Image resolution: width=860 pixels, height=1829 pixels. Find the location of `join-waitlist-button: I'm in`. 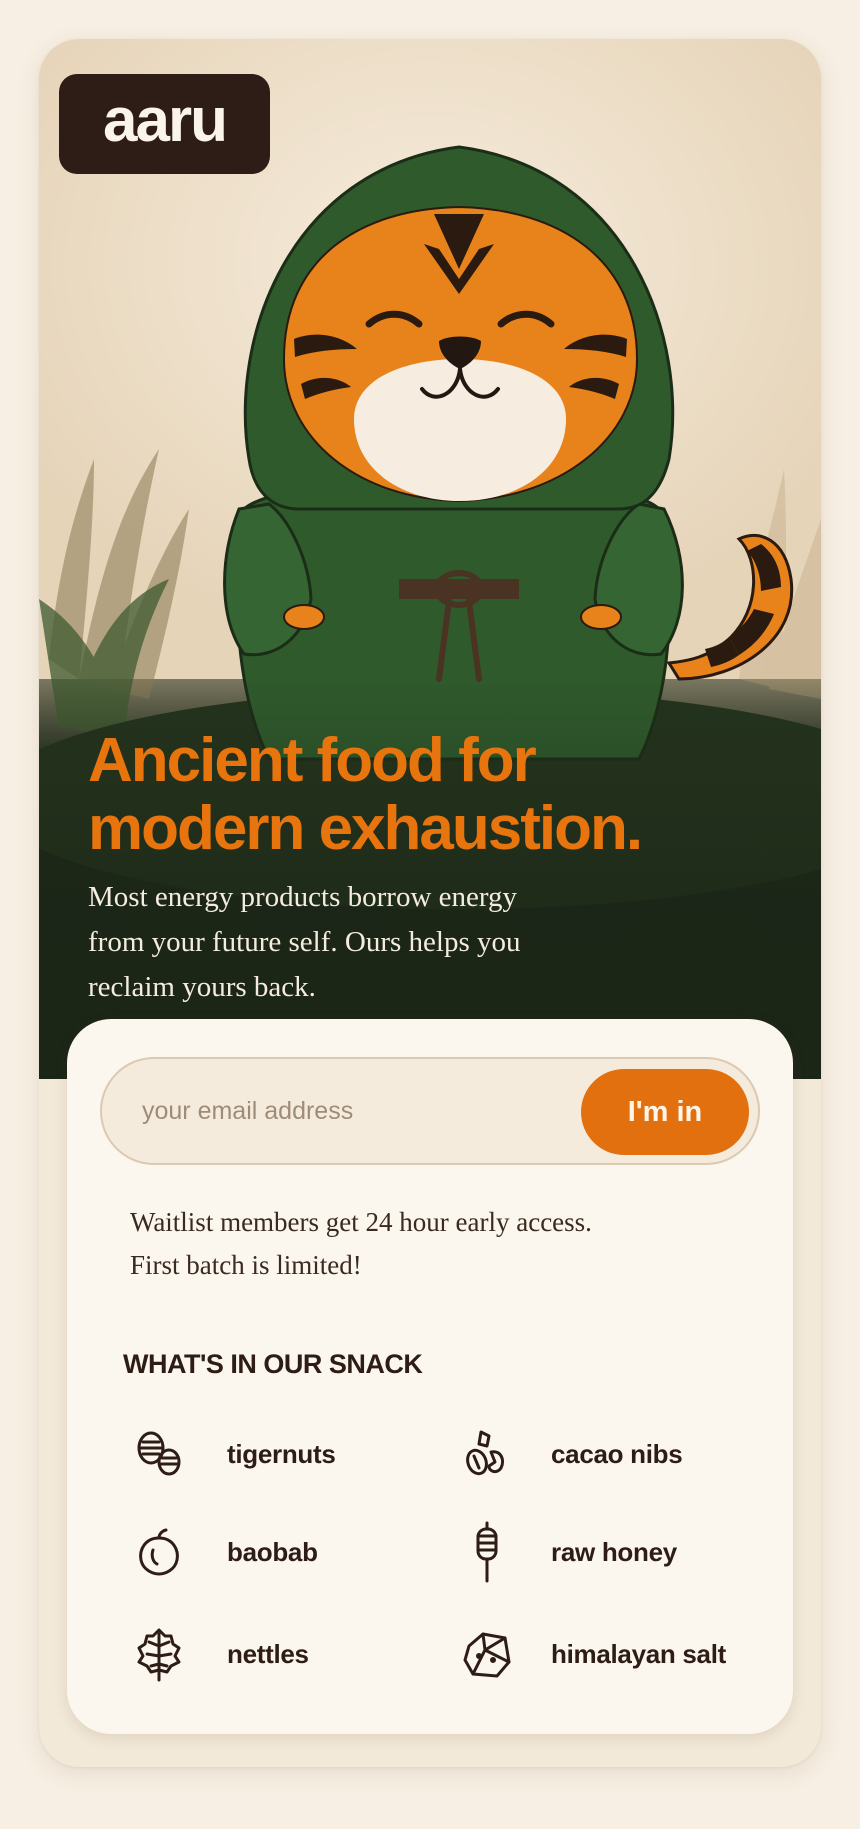

join-waitlist-button: I'm in is located at coordinates (665, 1112).